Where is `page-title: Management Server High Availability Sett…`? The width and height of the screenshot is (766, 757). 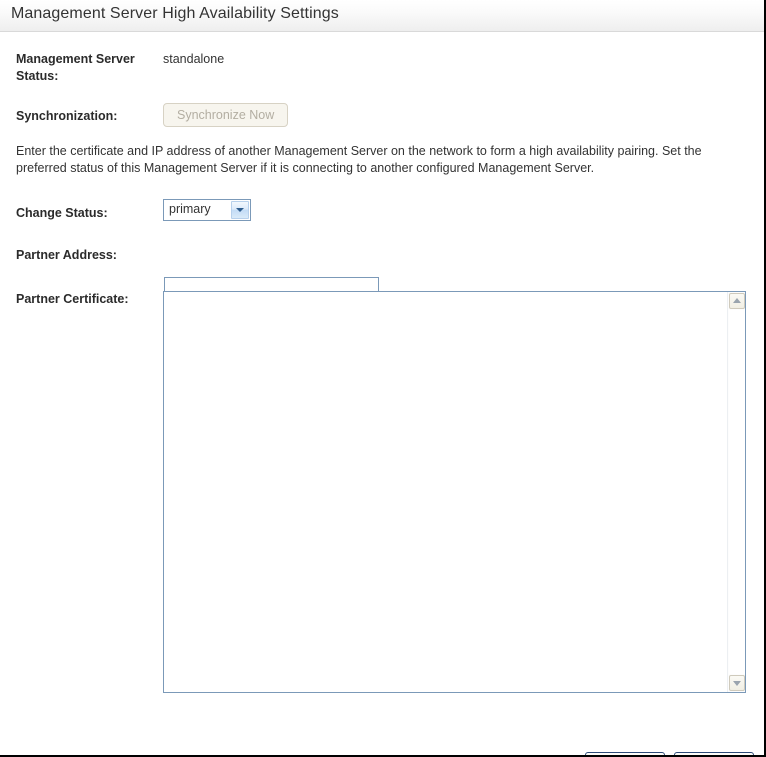
page-title: Management Server High Availability Sett… is located at coordinates (175, 13).